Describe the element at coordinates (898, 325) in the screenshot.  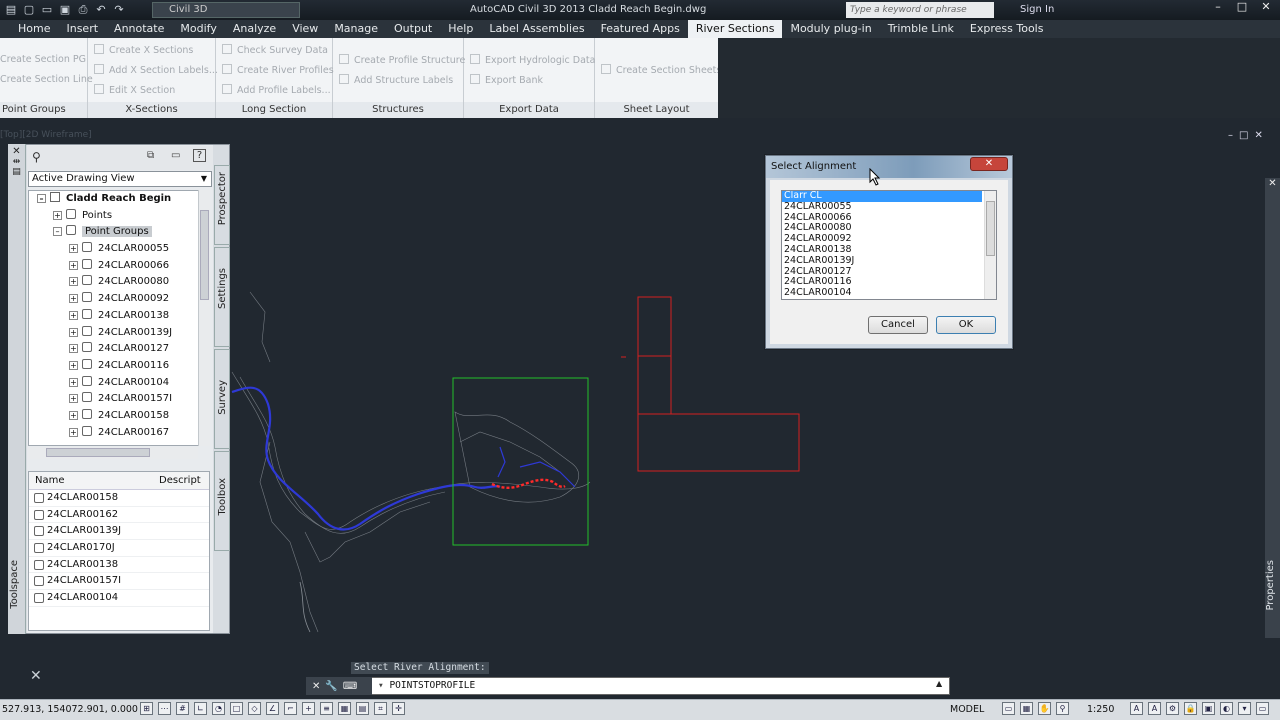
I see `cancel-button: Cancel` at that location.